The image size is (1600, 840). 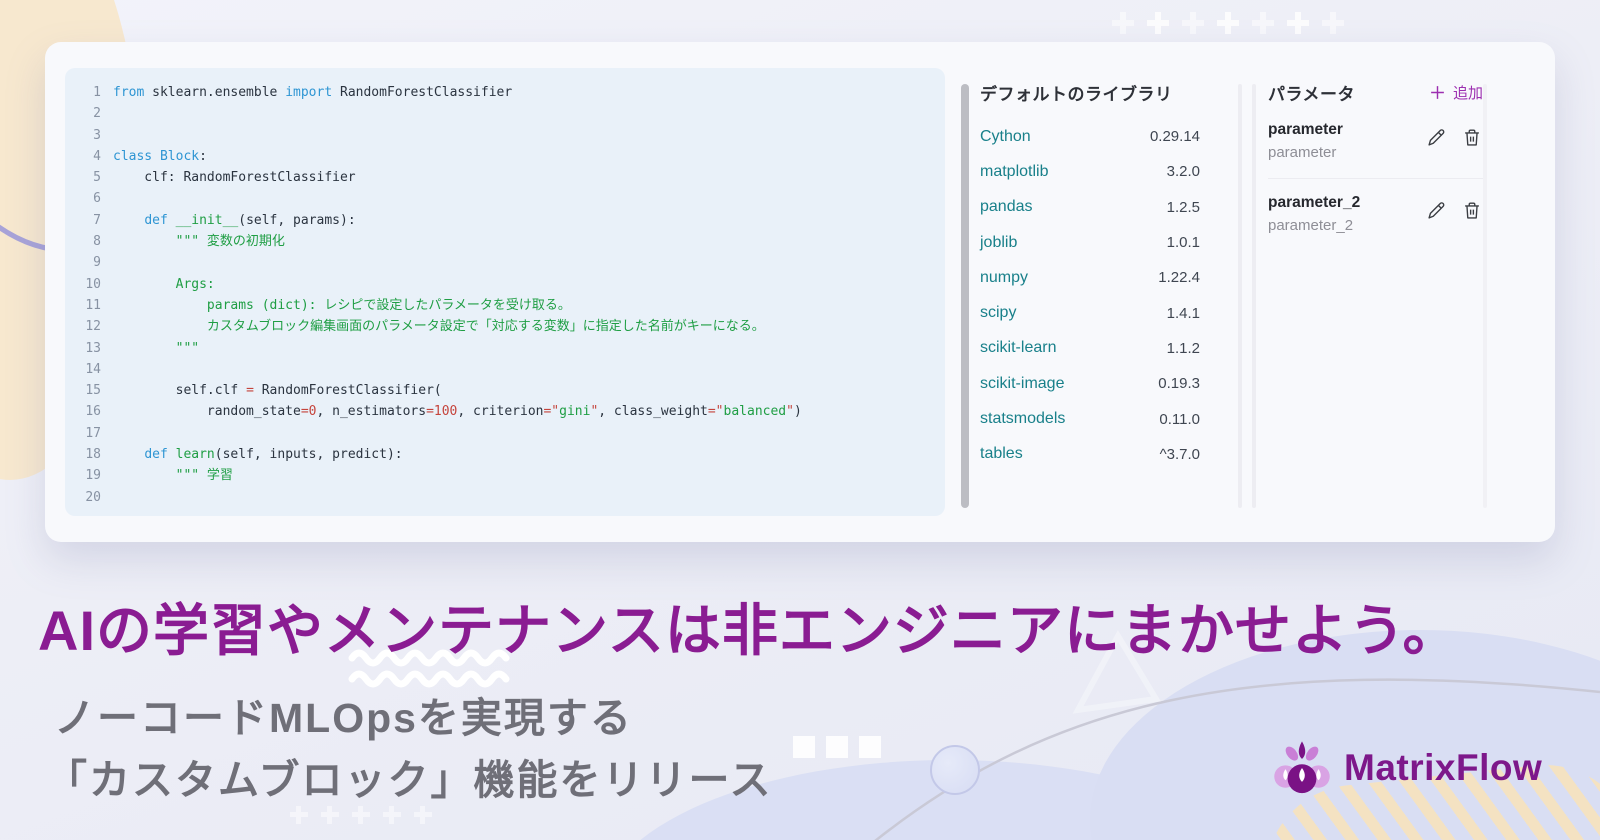 What do you see at coordinates (1018, 348) in the screenshot?
I see `library-name: scikit-learn` at bounding box center [1018, 348].